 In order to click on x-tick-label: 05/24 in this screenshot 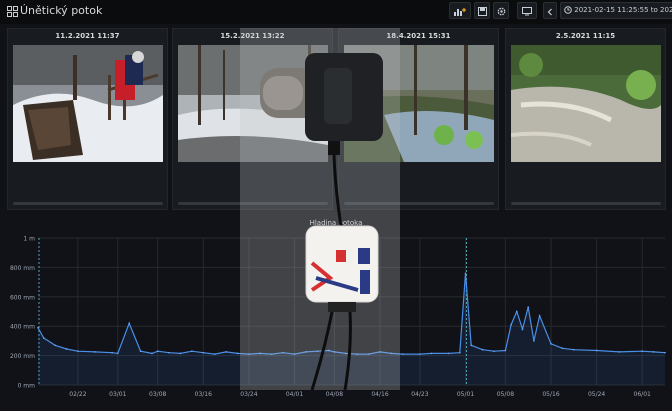, I will do `click(596, 394)`.